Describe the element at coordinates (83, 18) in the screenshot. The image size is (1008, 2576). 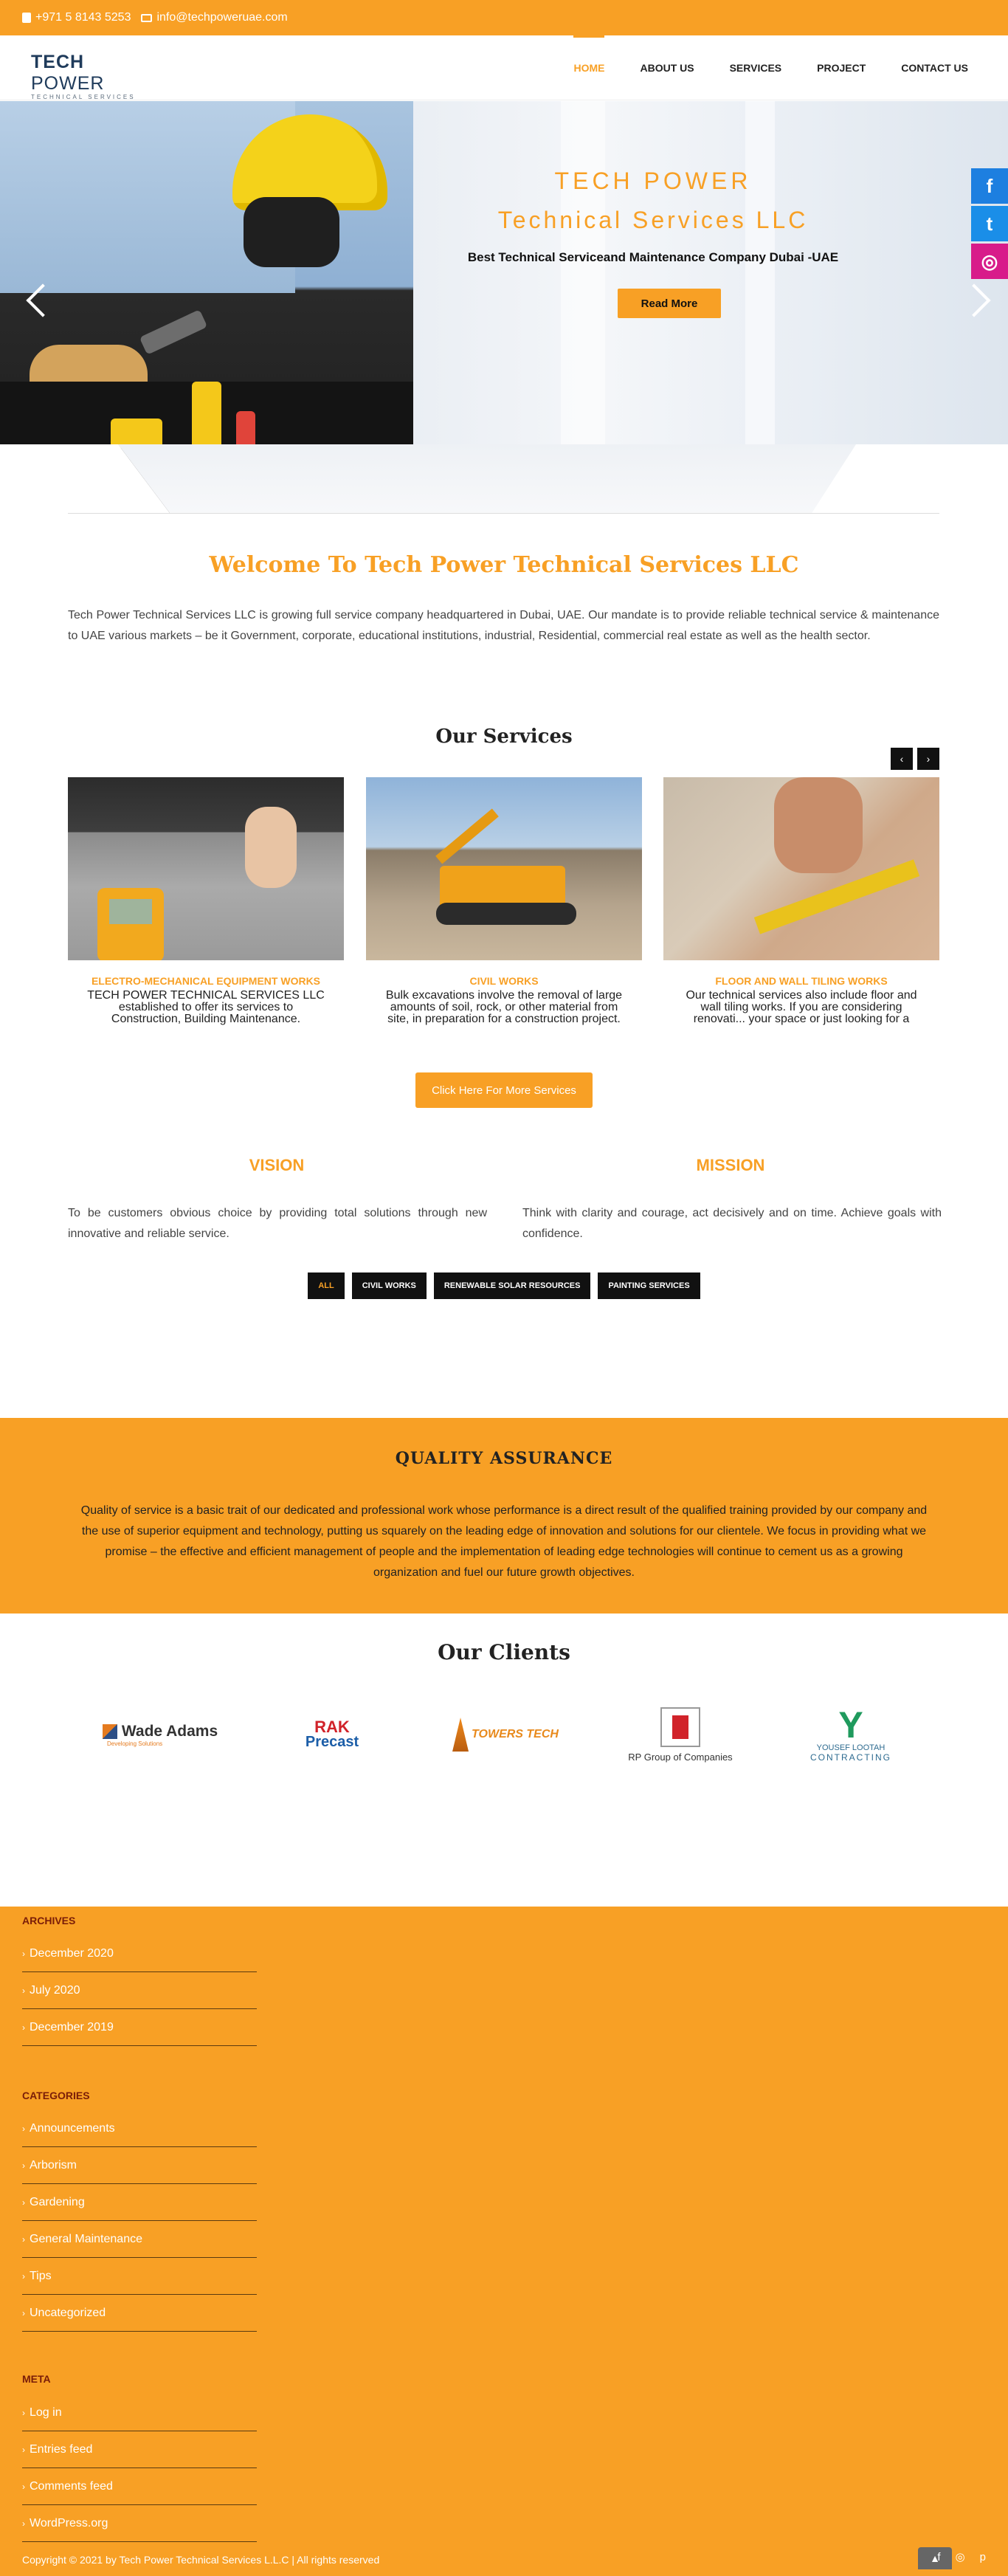
I see `phone-number: +971 5 8143 5253` at that location.